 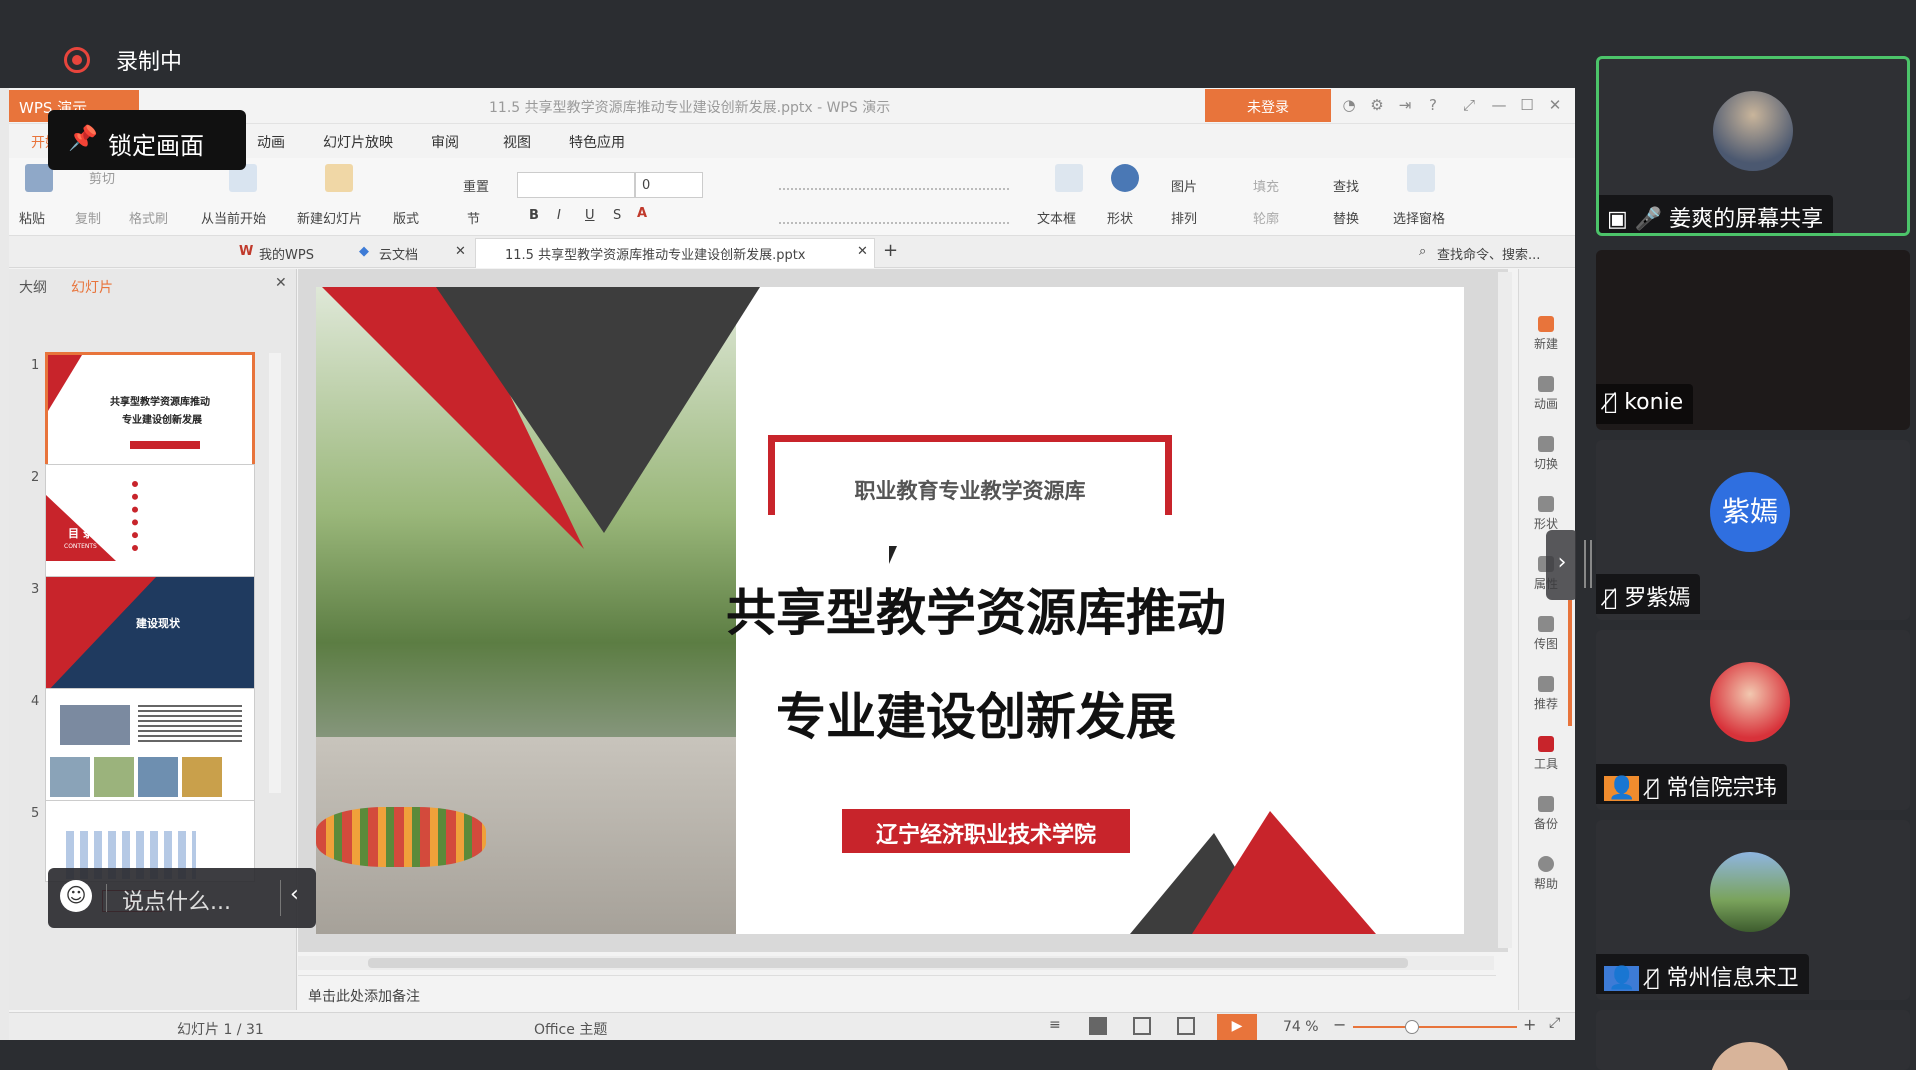 What do you see at coordinates (1055, 1025) in the screenshot?
I see `notes-toggle-icon: ≡` at bounding box center [1055, 1025].